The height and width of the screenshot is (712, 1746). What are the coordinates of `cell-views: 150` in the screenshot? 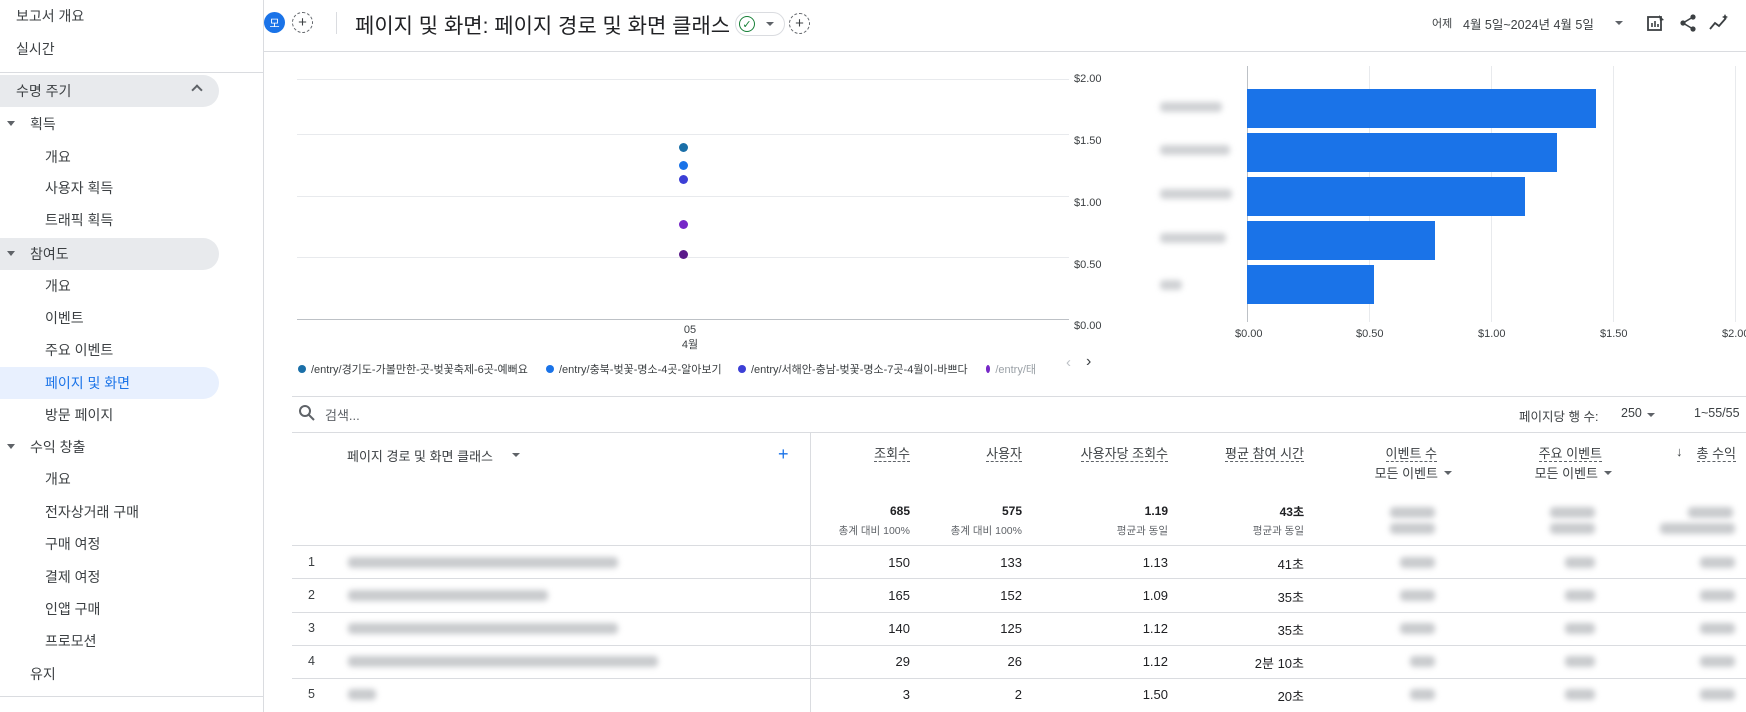 It's located at (899, 562).